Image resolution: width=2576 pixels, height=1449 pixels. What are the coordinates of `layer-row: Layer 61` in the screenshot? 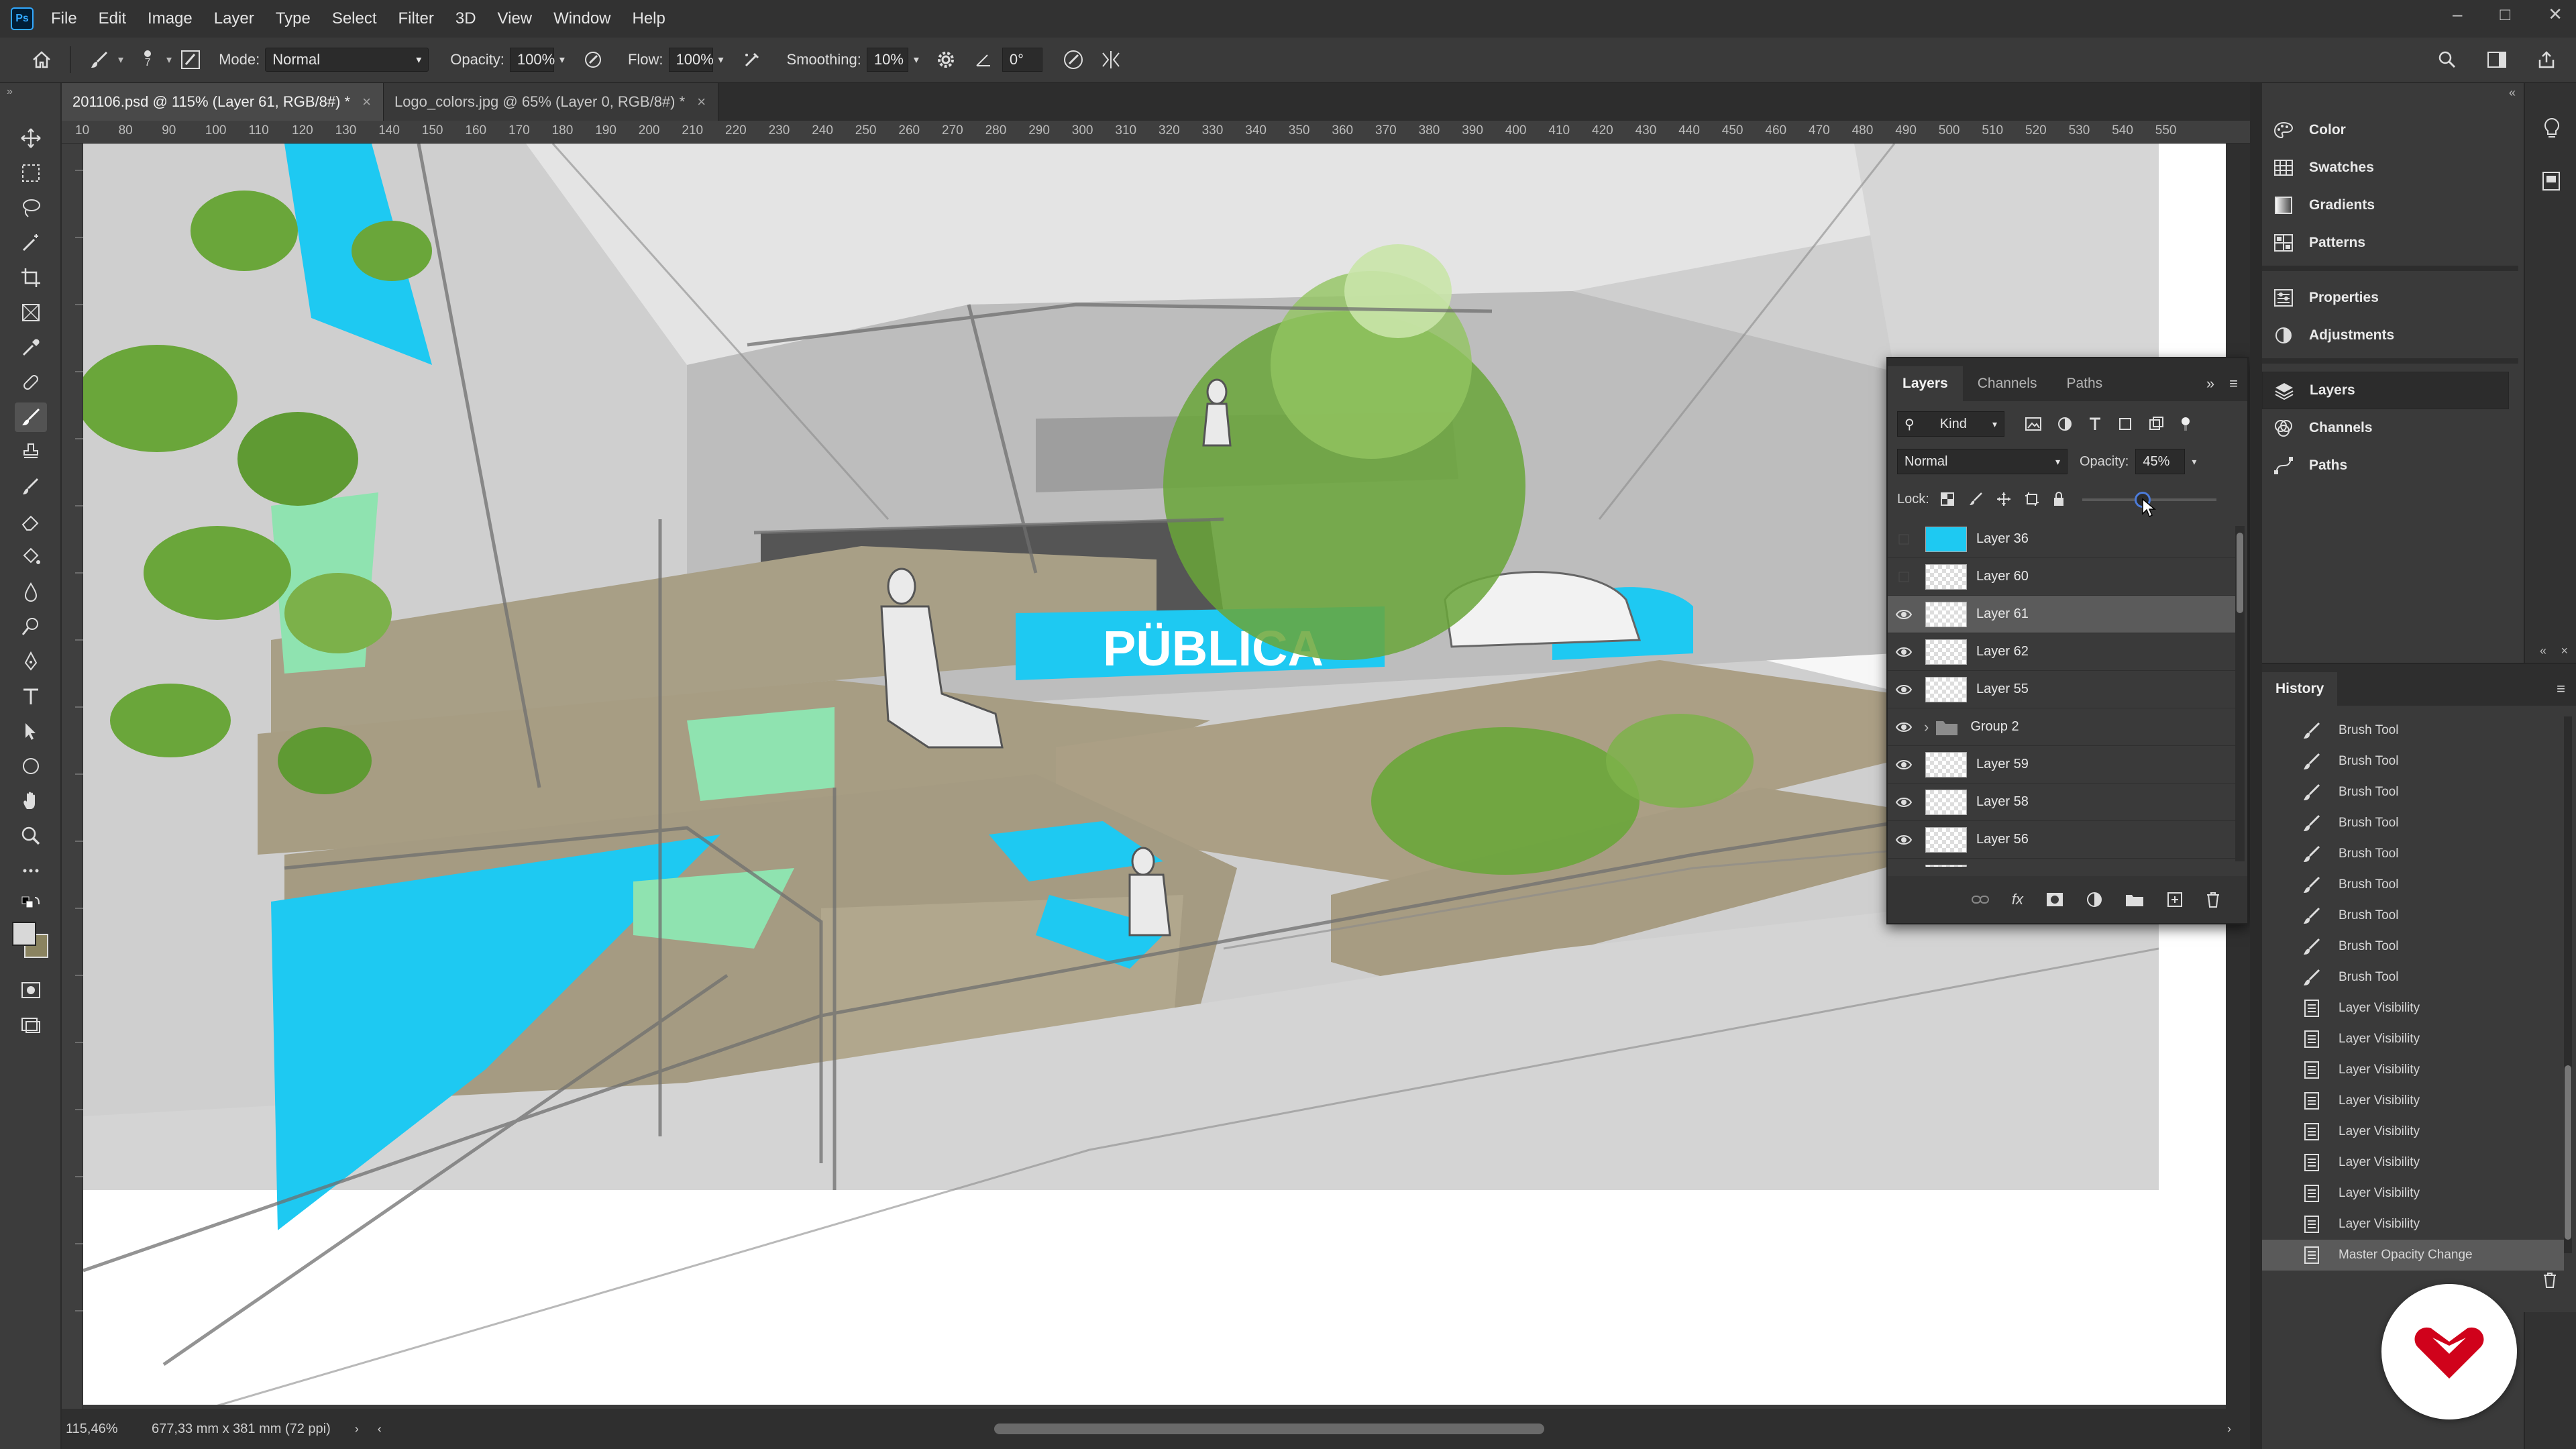 It's located at (2062, 614).